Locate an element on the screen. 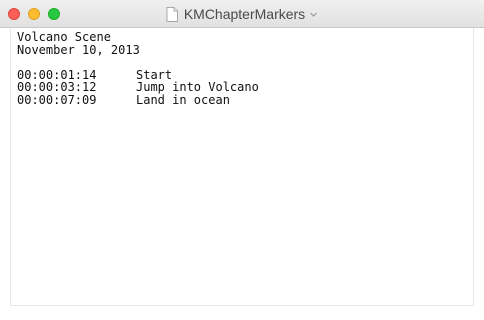  marker-time: 00:00:07:09 is located at coordinates (57, 99).